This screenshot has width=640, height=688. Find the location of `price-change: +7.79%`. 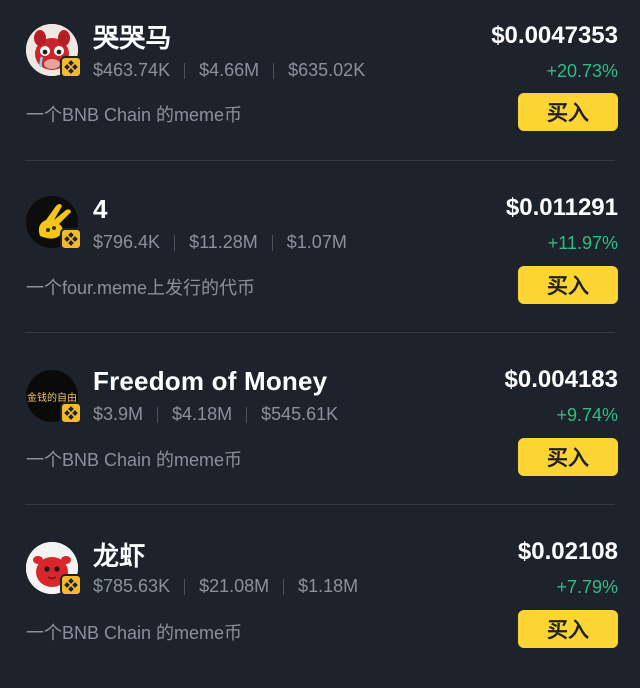

price-change: +7.79% is located at coordinates (587, 587).